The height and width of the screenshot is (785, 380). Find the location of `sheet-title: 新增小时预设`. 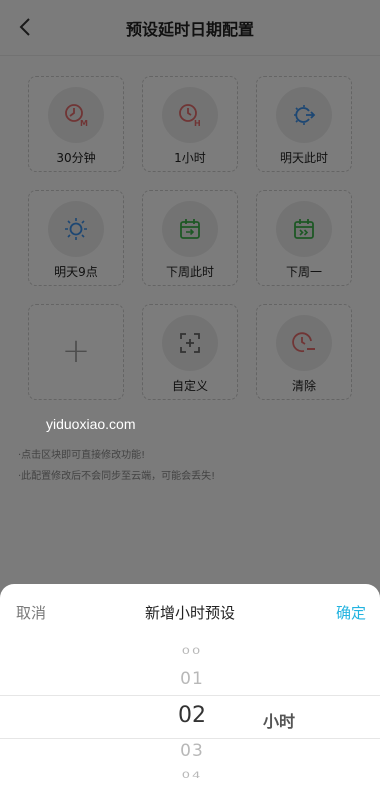

sheet-title: 新增小时预设 is located at coordinates (189, 613).